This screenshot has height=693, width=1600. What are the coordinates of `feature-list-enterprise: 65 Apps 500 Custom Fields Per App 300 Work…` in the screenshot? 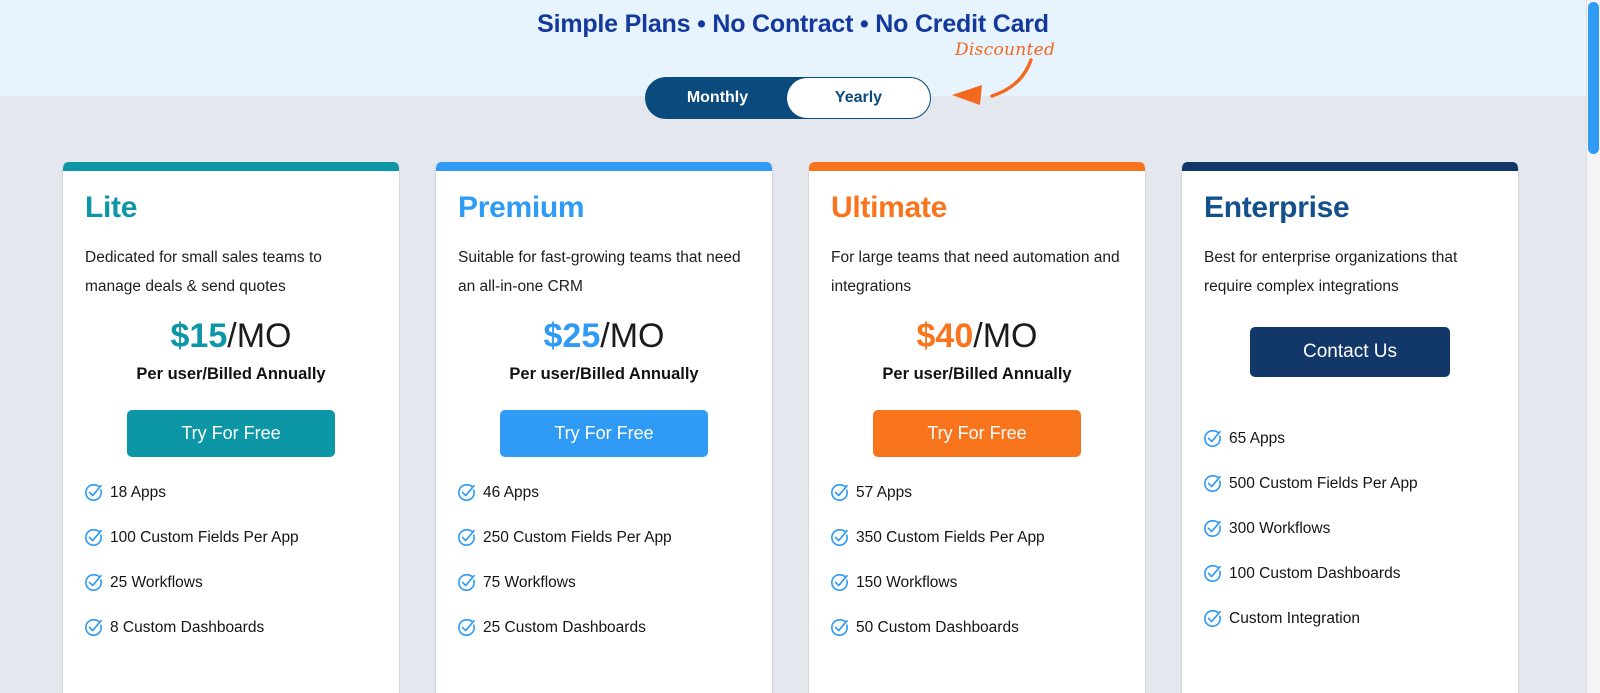 It's located at (1350, 528).